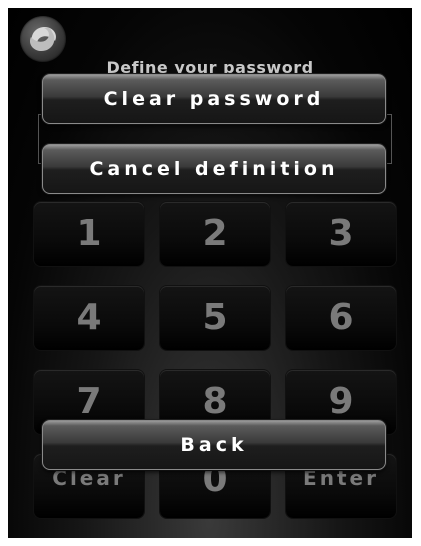 This screenshot has width=421, height=546. Describe the element at coordinates (341, 234) in the screenshot. I see `key-3: 3` at that location.